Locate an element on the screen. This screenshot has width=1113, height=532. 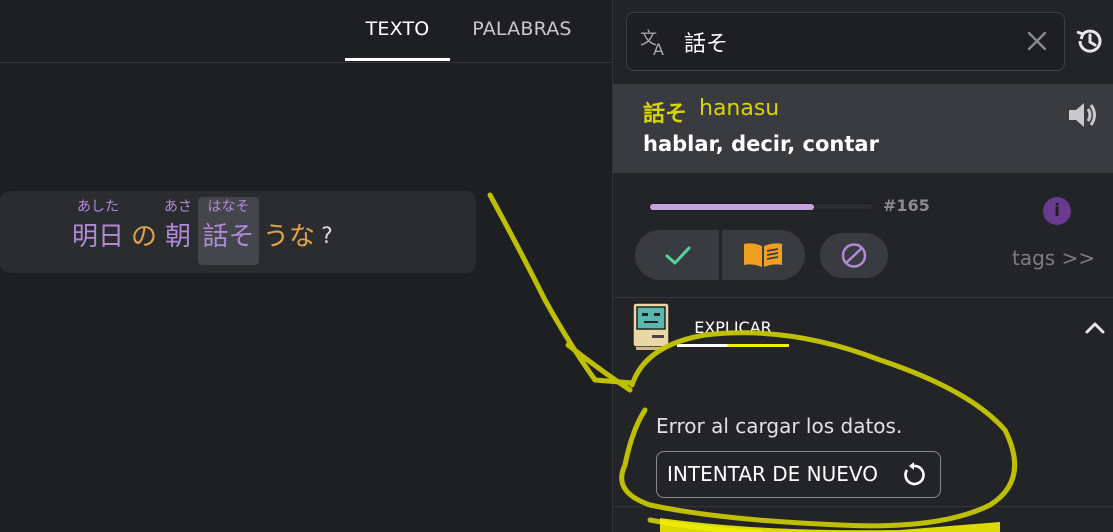
word-text: ? is located at coordinates (327, 236).